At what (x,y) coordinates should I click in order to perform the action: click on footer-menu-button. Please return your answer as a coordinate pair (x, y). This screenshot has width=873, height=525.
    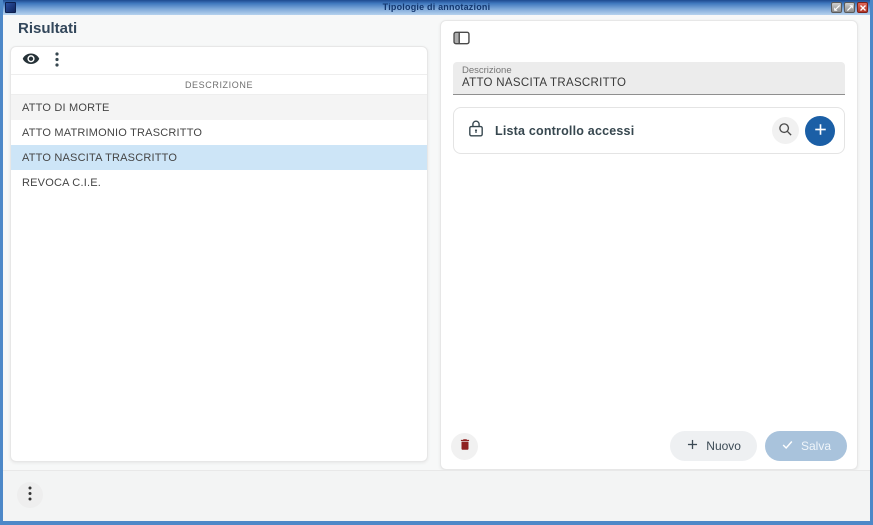
    Looking at the image, I should click on (30, 495).